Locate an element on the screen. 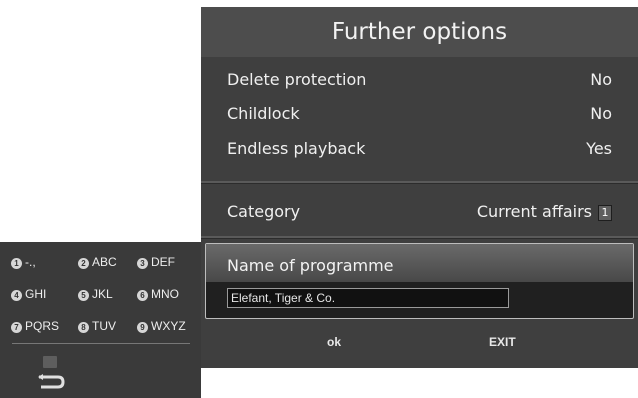 Image resolution: width=638 pixels, height=398 pixels. key-3: 3 DEF is located at coordinates (156, 262).